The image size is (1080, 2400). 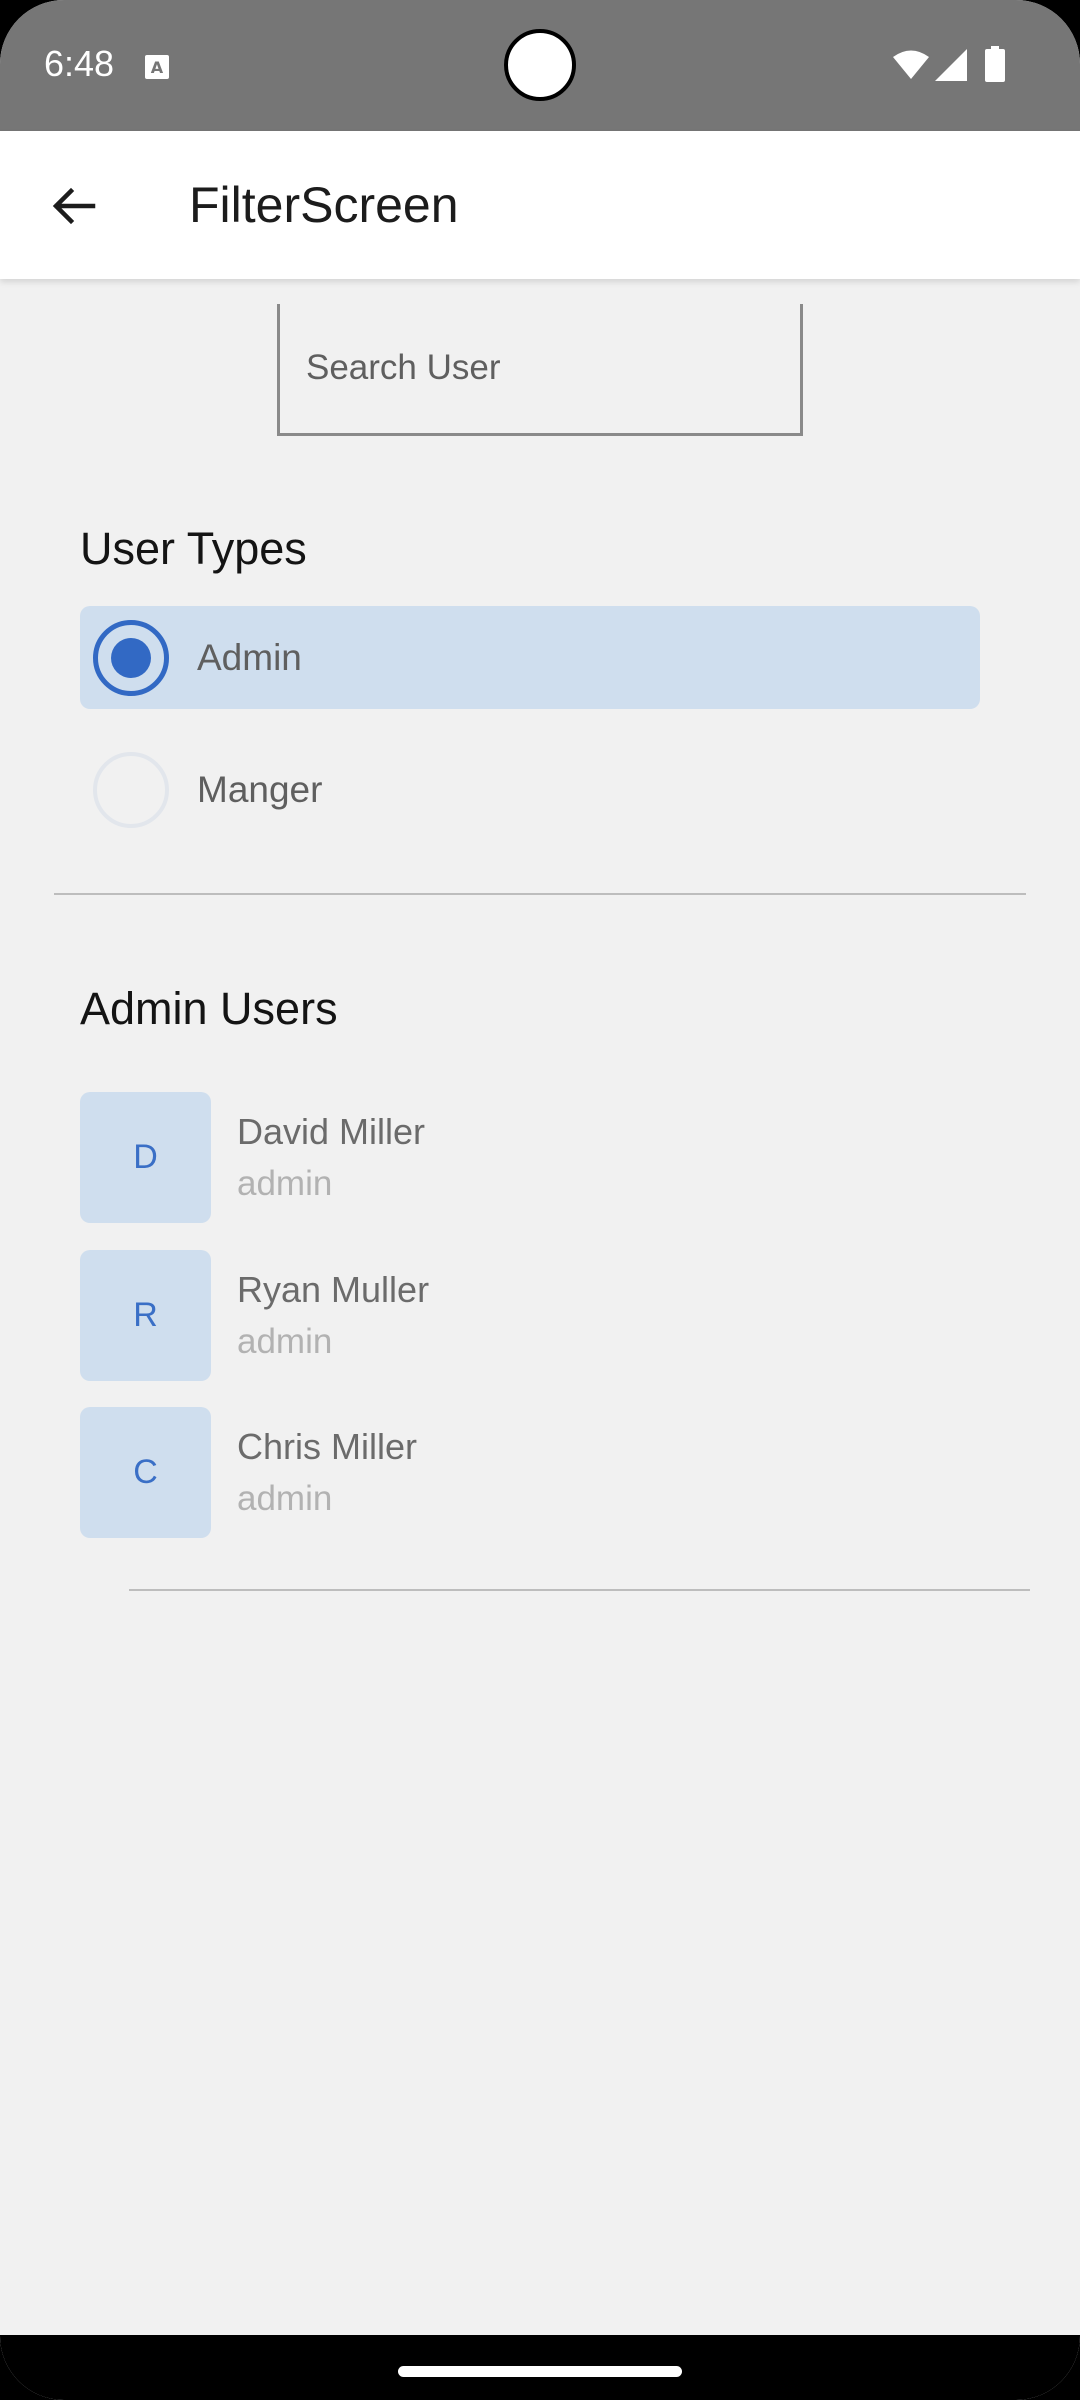 I want to click on radio-checked-icon, so click(x=131, y=658).